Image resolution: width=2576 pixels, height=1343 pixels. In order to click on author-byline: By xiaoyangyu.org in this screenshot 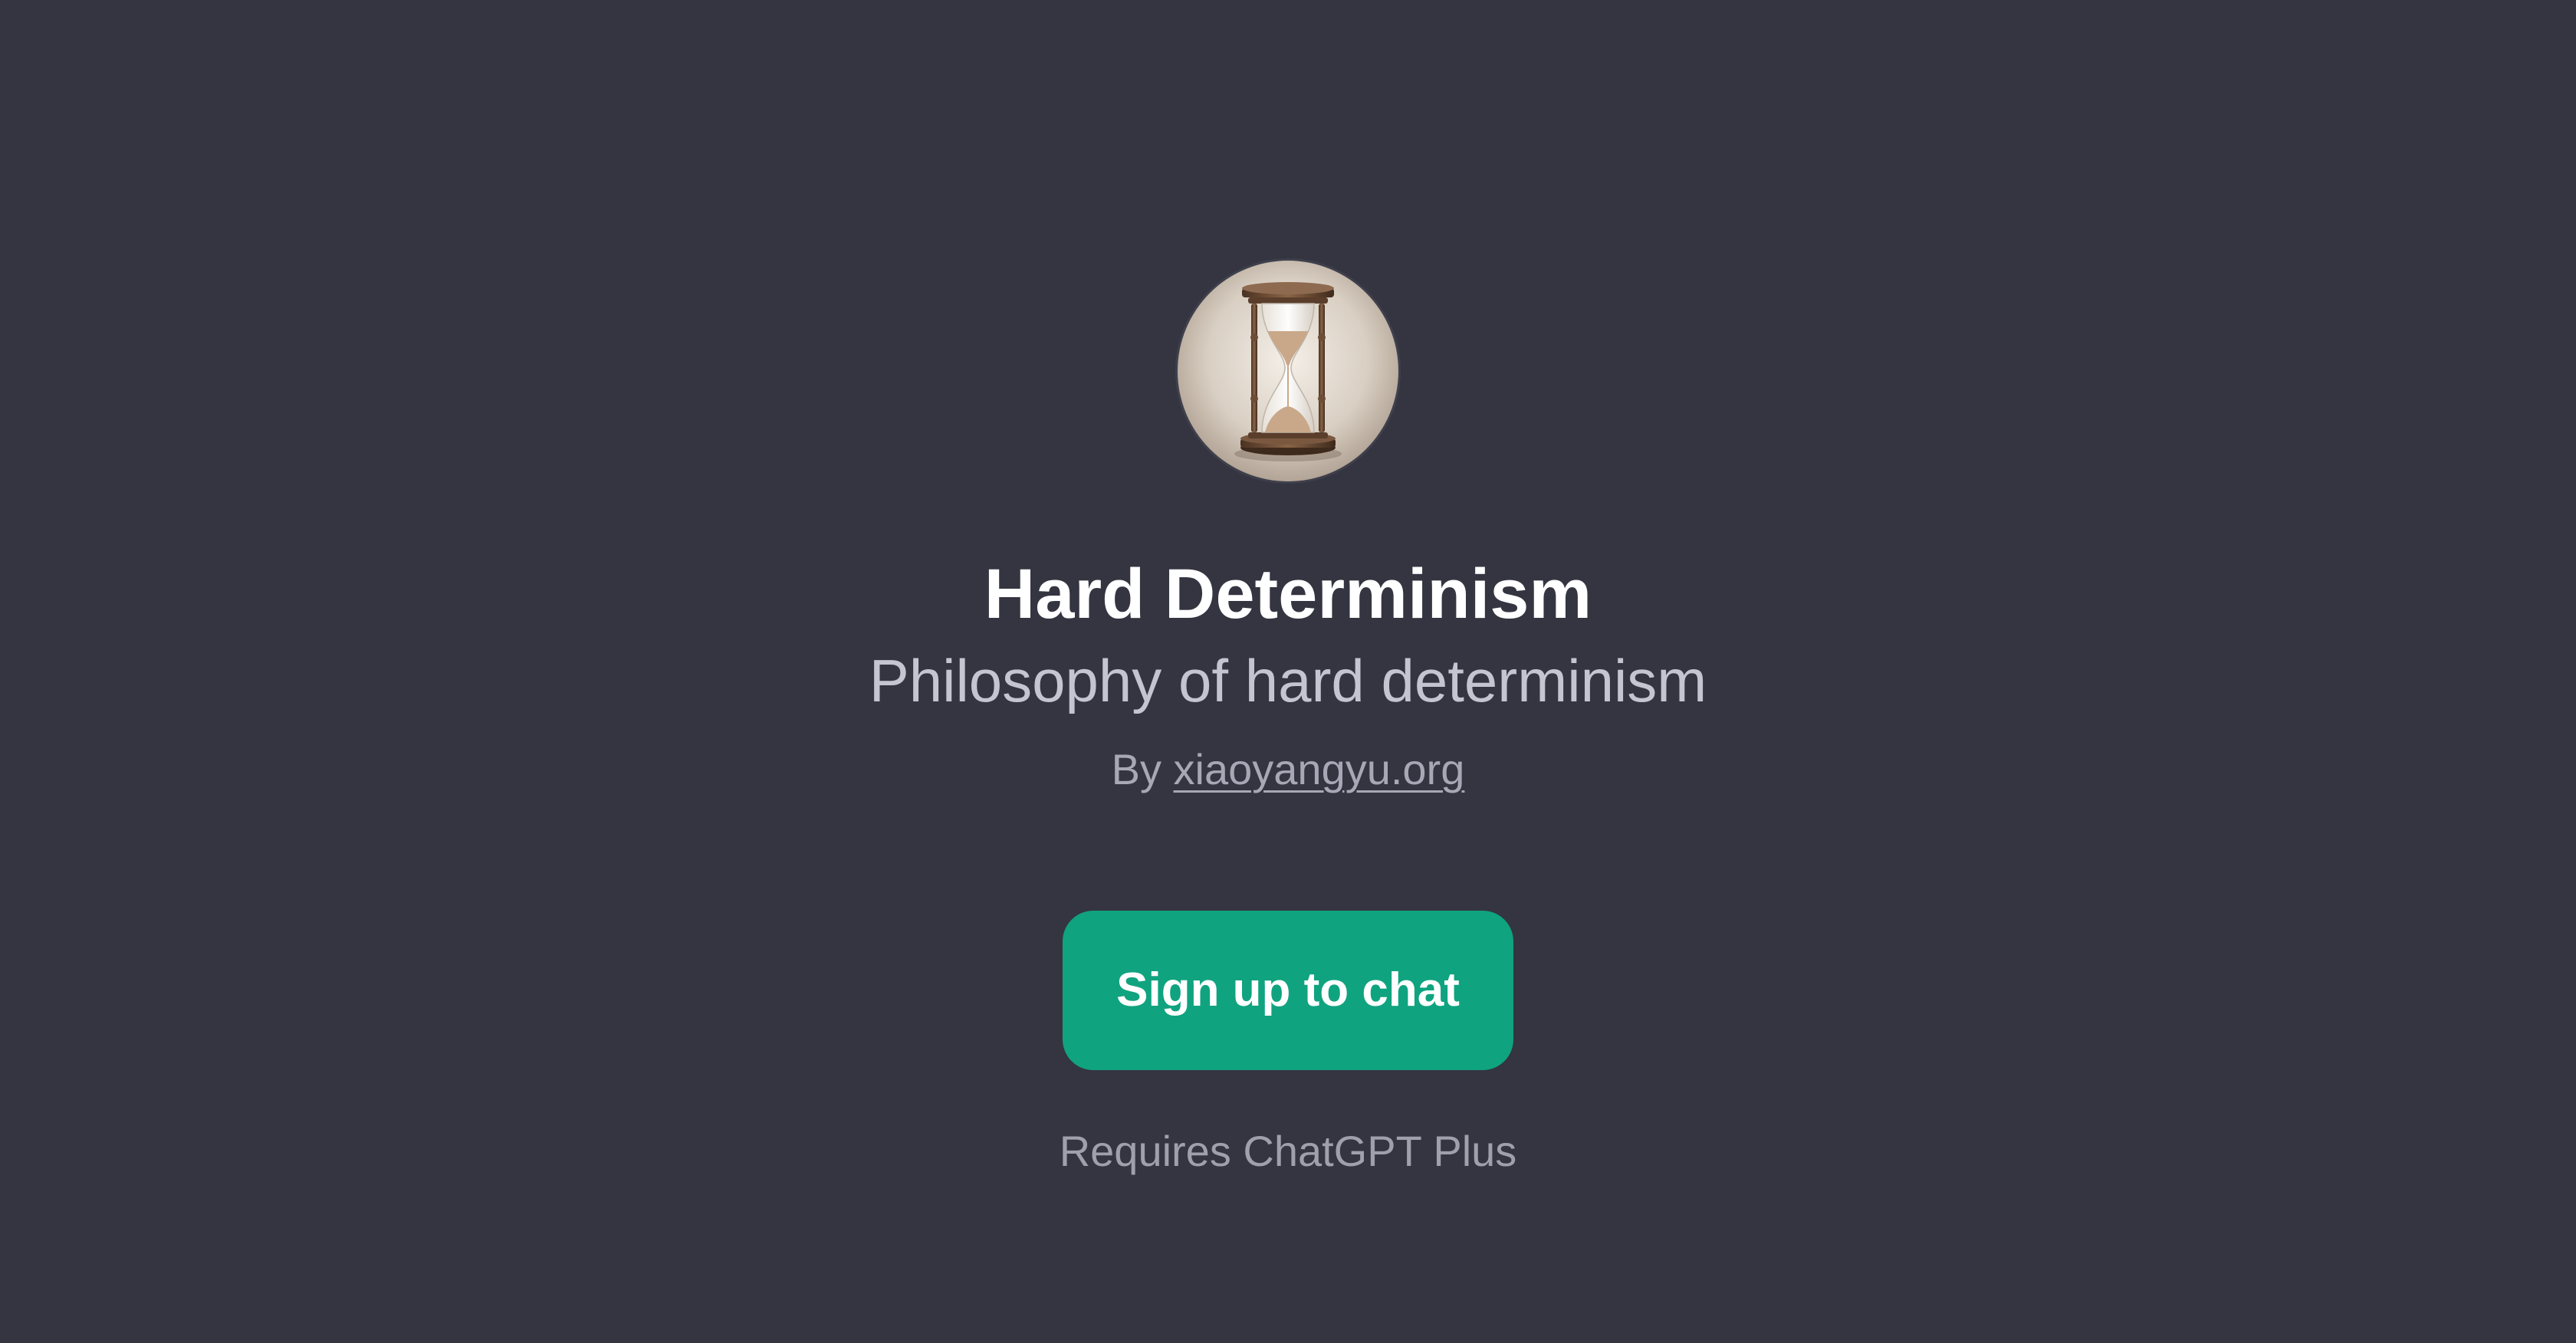, I will do `click(1288, 770)`.